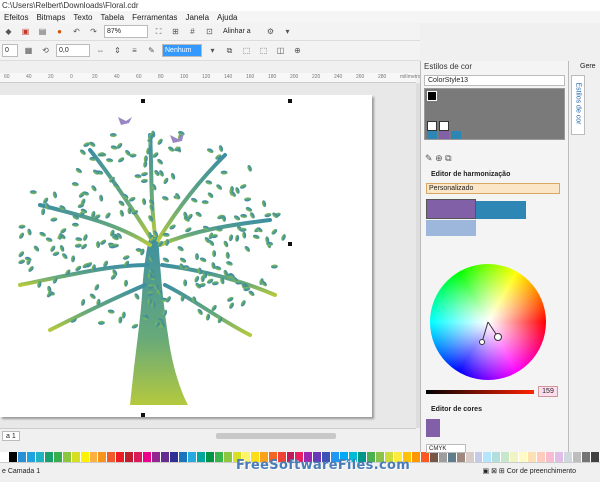  What do you see at coordinates (246, 50) in the screenshot?
I see `group-icon: ⬚` at bounding box center [246, 50].